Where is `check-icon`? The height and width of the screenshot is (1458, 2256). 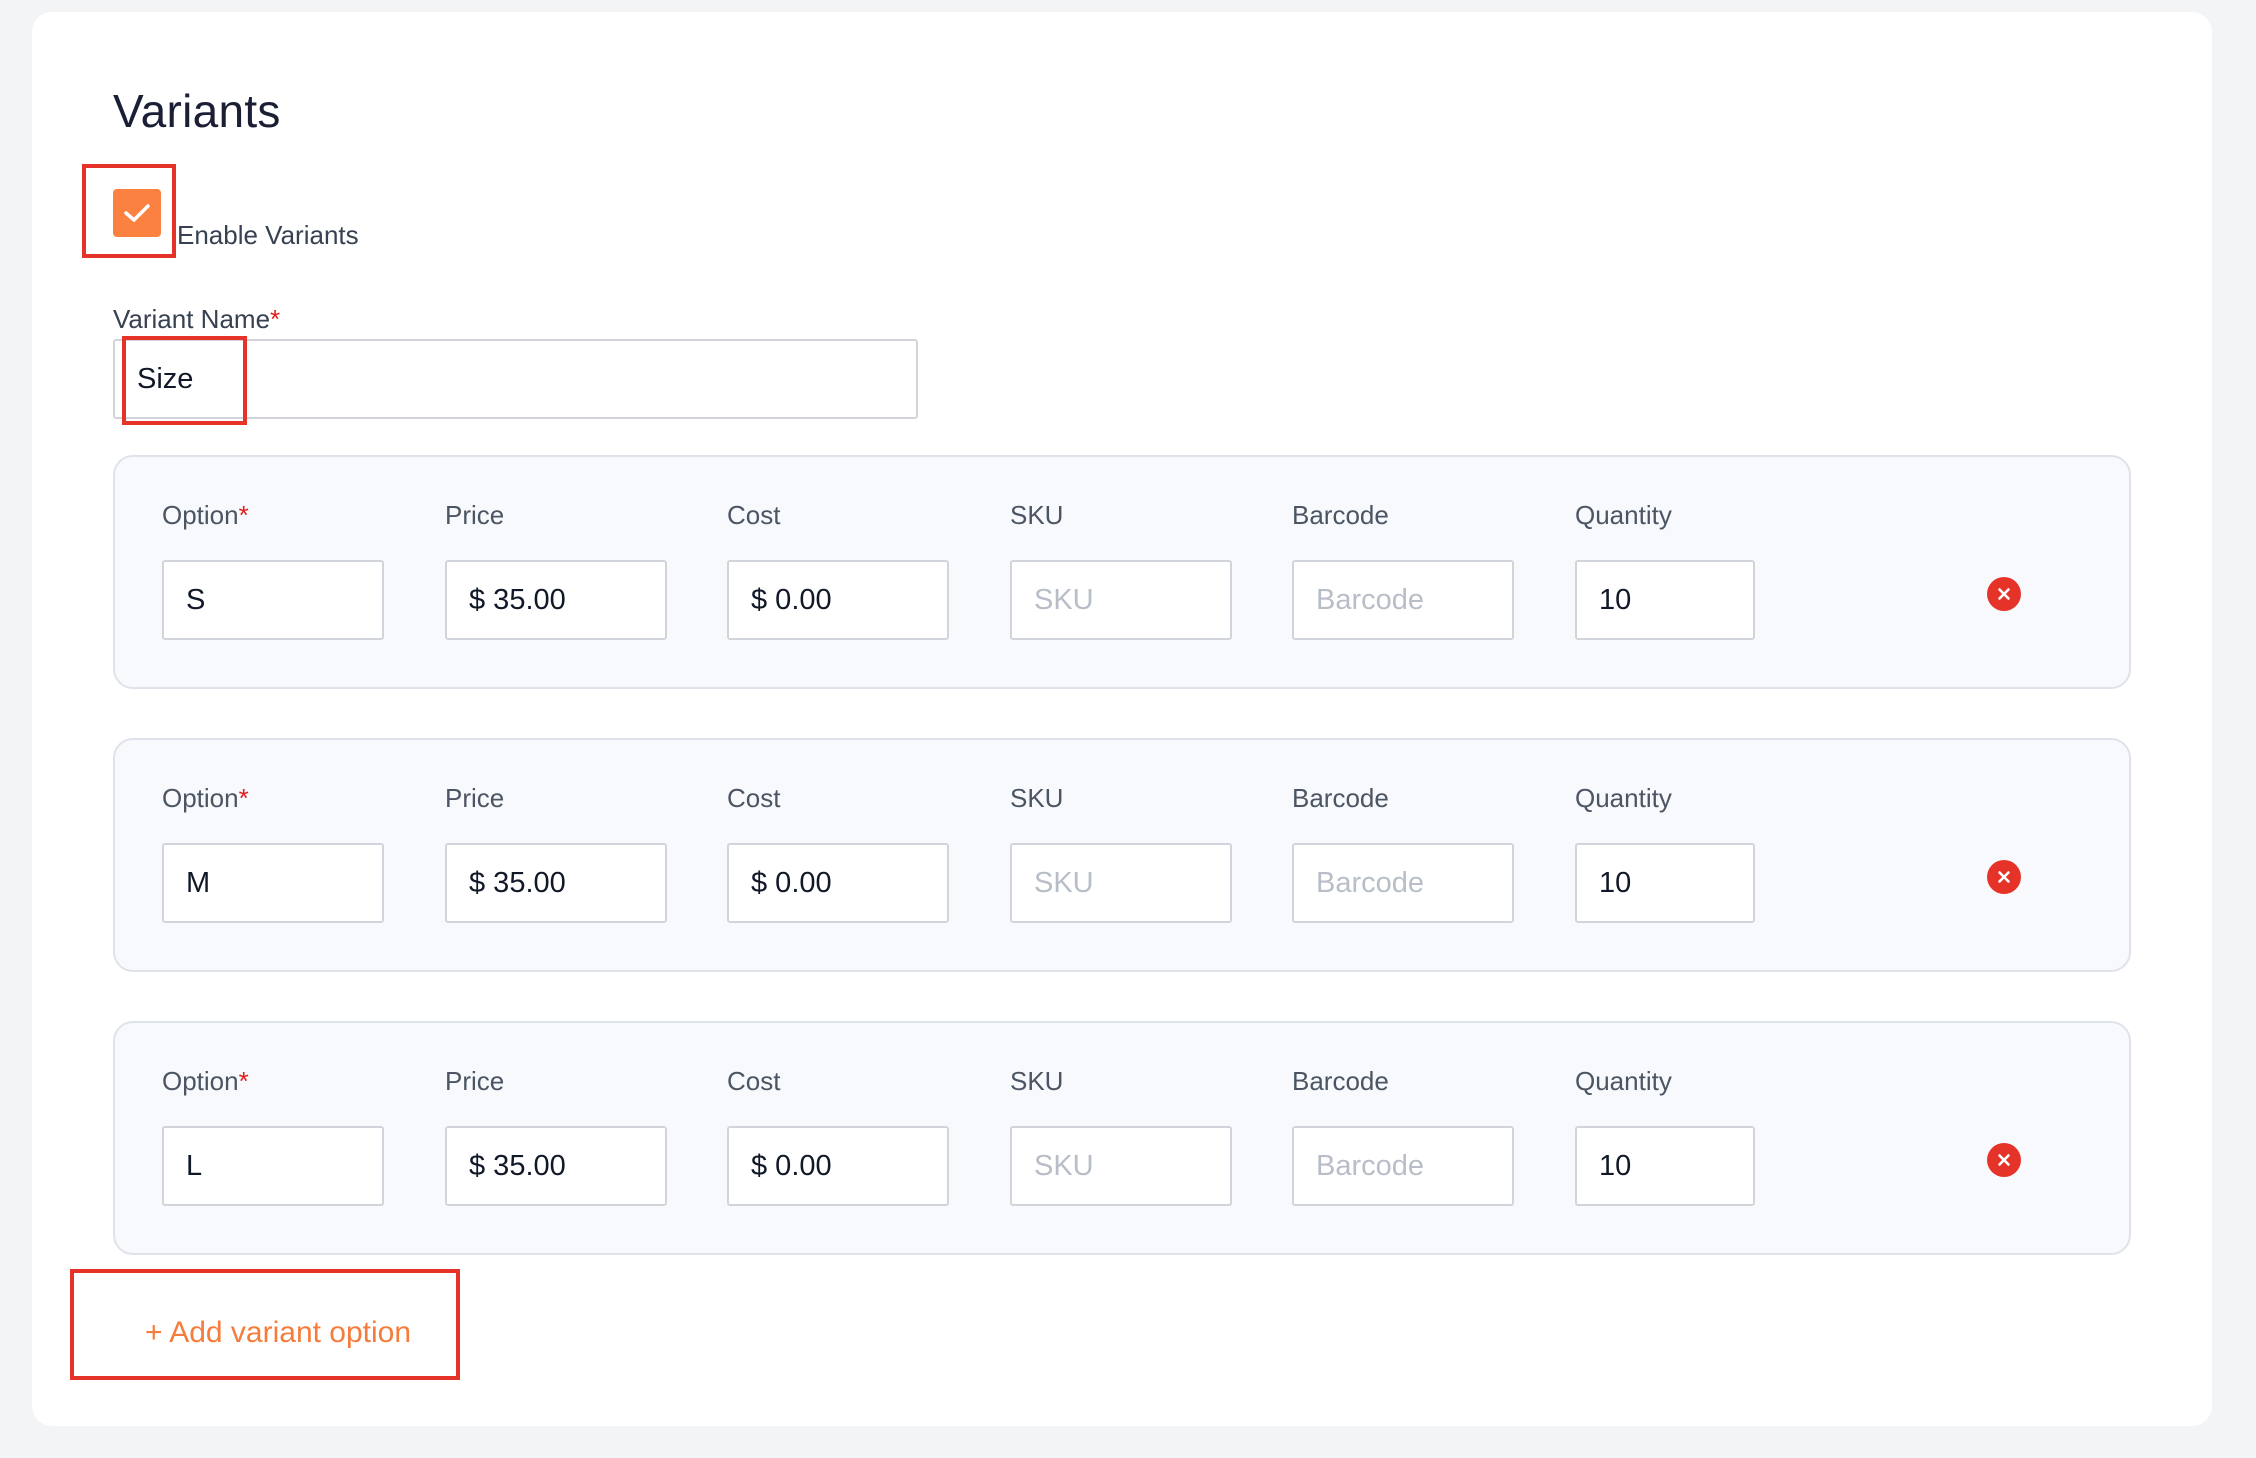
check-icon is located at coordinates (137, 213).